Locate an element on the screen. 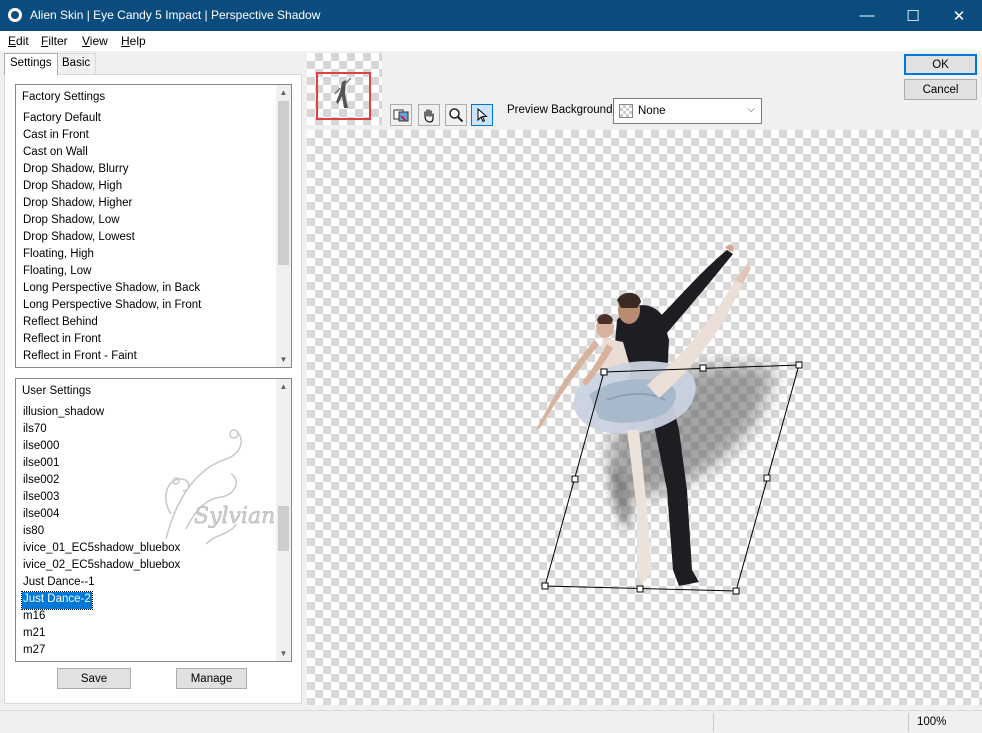 This screenshot has width=982, height=733. list-item: m27 is located at coordinates (34, 651).